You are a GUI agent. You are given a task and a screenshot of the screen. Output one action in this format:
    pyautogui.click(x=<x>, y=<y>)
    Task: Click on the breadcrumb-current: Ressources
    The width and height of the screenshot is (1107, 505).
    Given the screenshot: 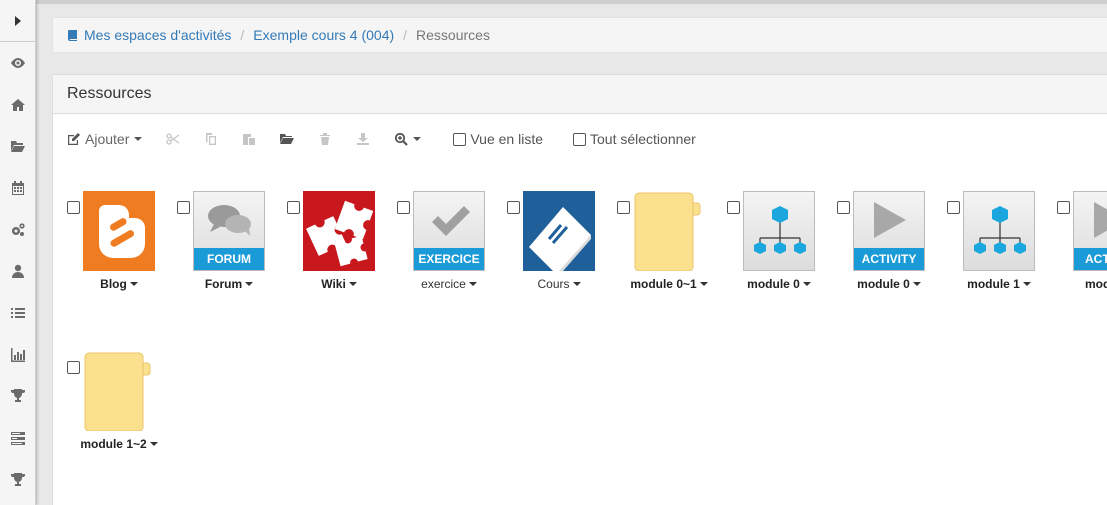 What is the action you would take?
    pyautogui.click(x=453, y=35)
    